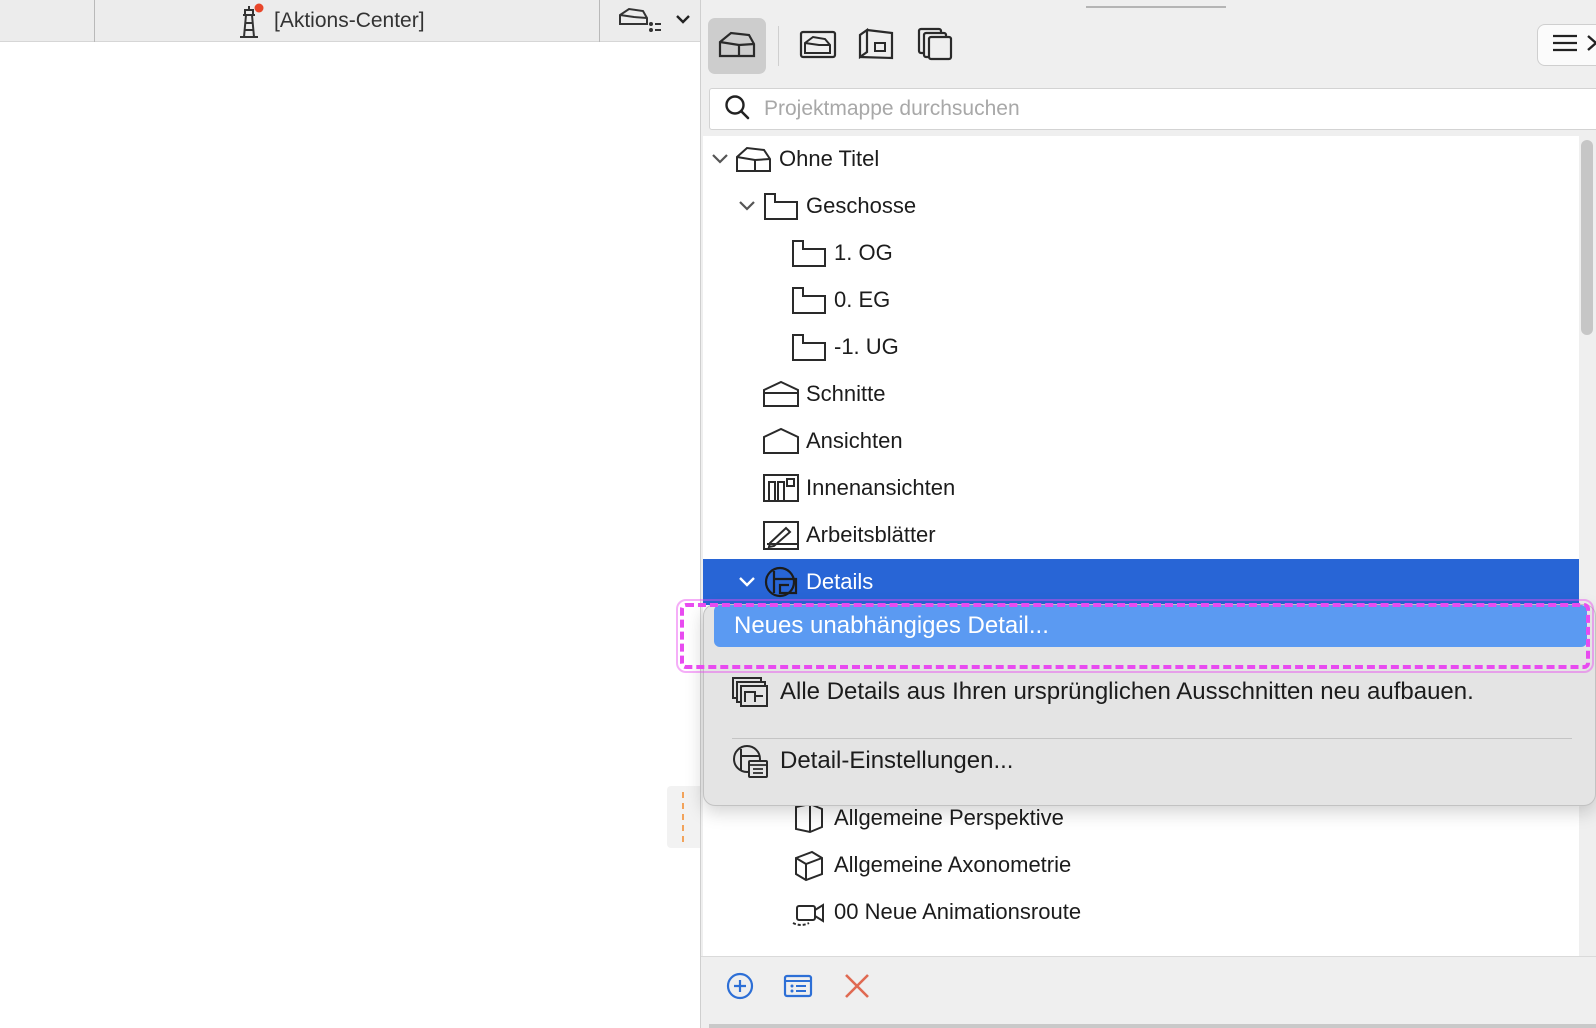 This screenshot has width=1596, height=1028. Describe the element at coordinates (881, 487) in the screenshot. I see `tree-item-label: Innenansichten` at that location.